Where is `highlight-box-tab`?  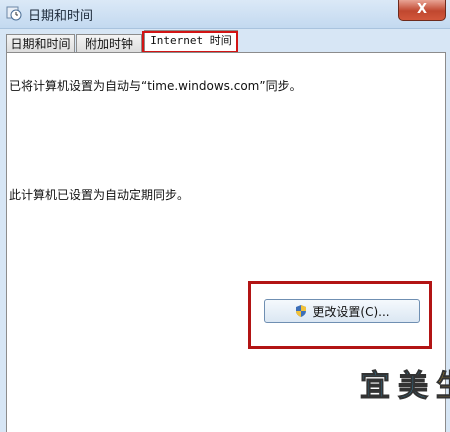 highlight-box-tab is located at coordinates (190, 42).